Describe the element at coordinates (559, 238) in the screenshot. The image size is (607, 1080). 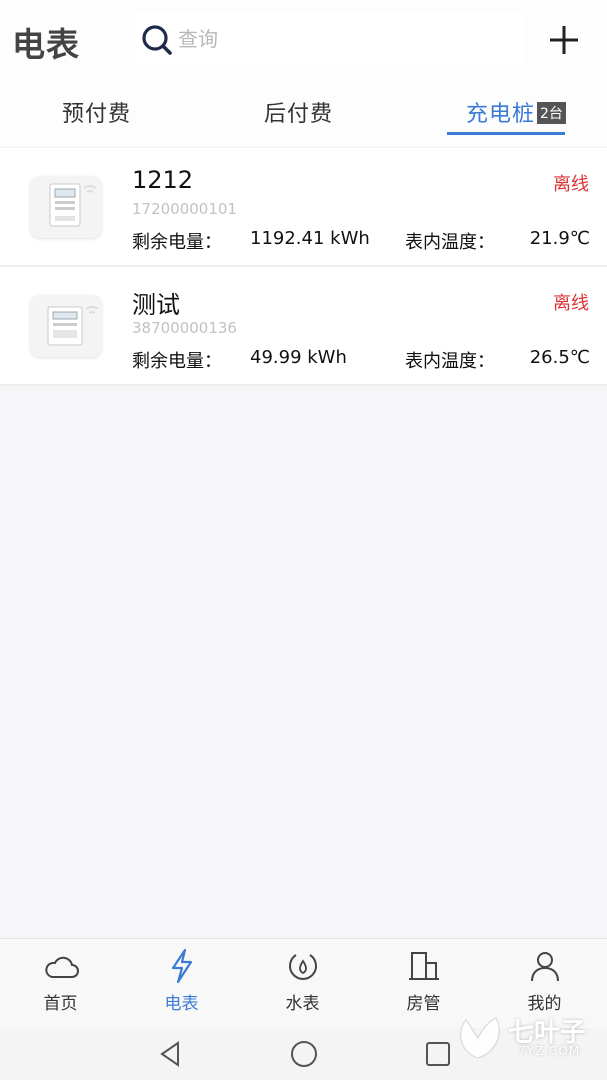
I see `temperature-value: 21.9℃` at that location.